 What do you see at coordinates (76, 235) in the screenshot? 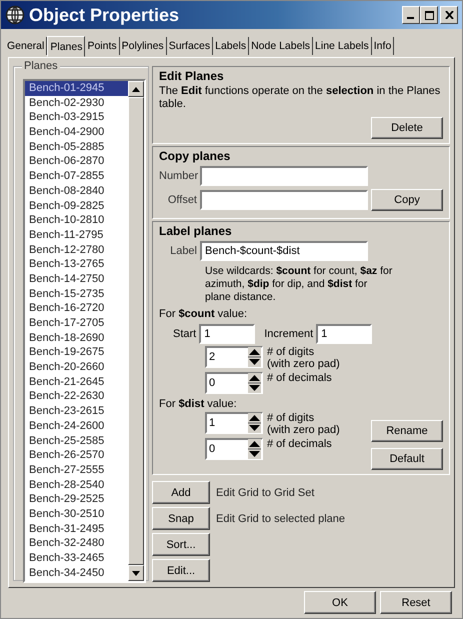
I see `list-item: Bench-11-2795` at bounding box center [76, 235].